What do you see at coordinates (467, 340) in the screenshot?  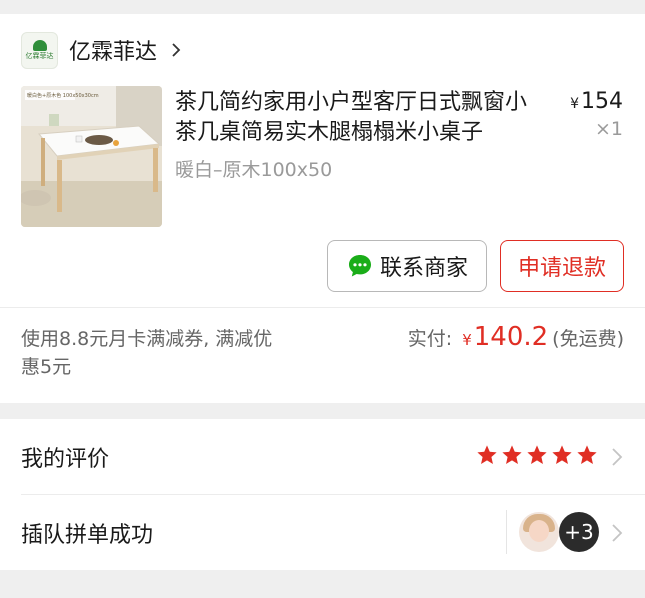 I see `paid-currency: ¥` at bounding box center [467, 340].